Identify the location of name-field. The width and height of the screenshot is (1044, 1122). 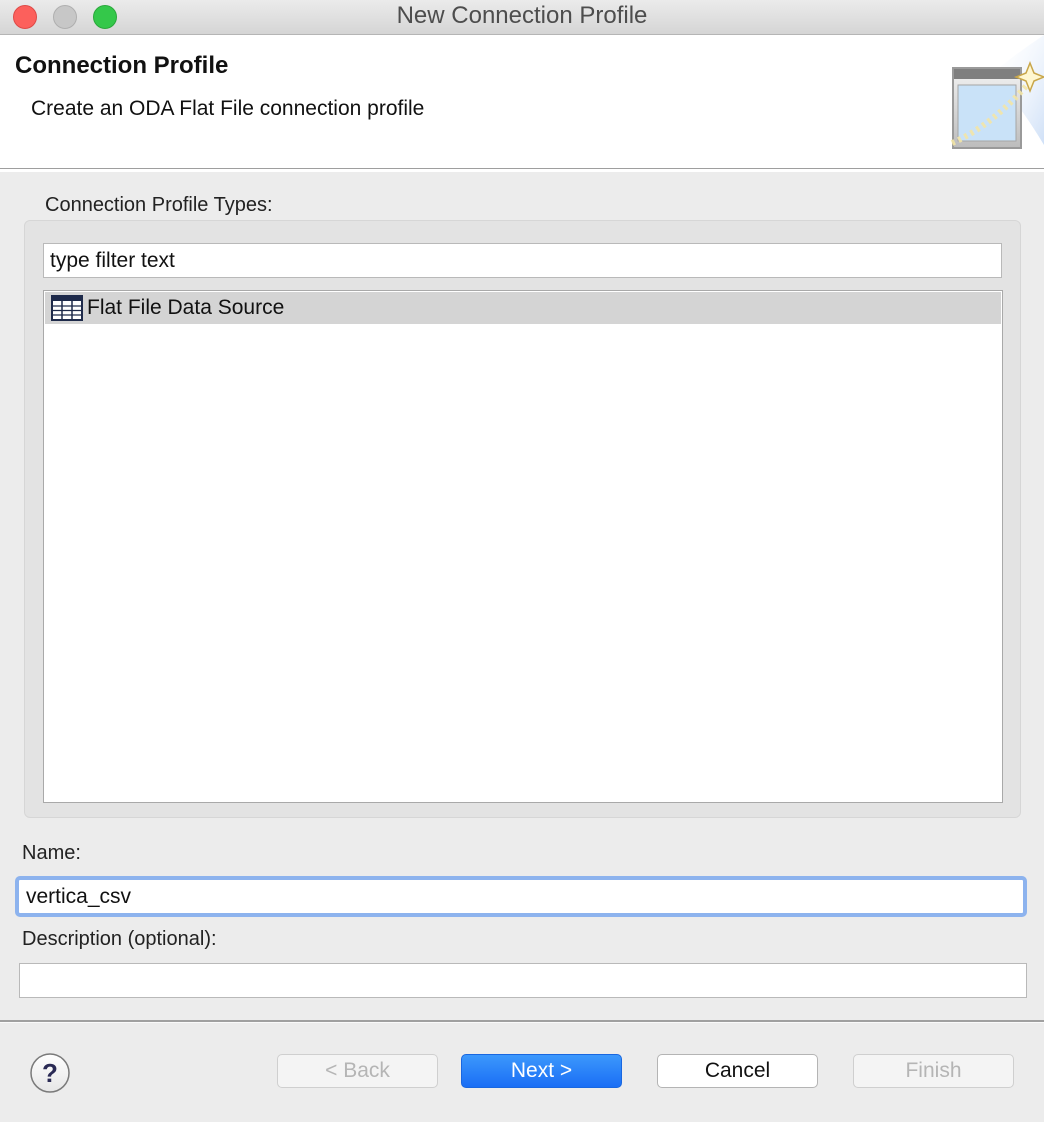
(521, 896).